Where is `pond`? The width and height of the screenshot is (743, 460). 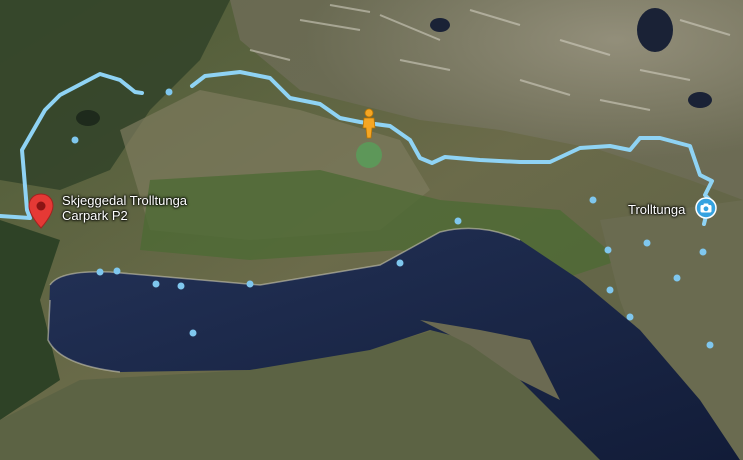 pond is located at coordinates (88, 118).